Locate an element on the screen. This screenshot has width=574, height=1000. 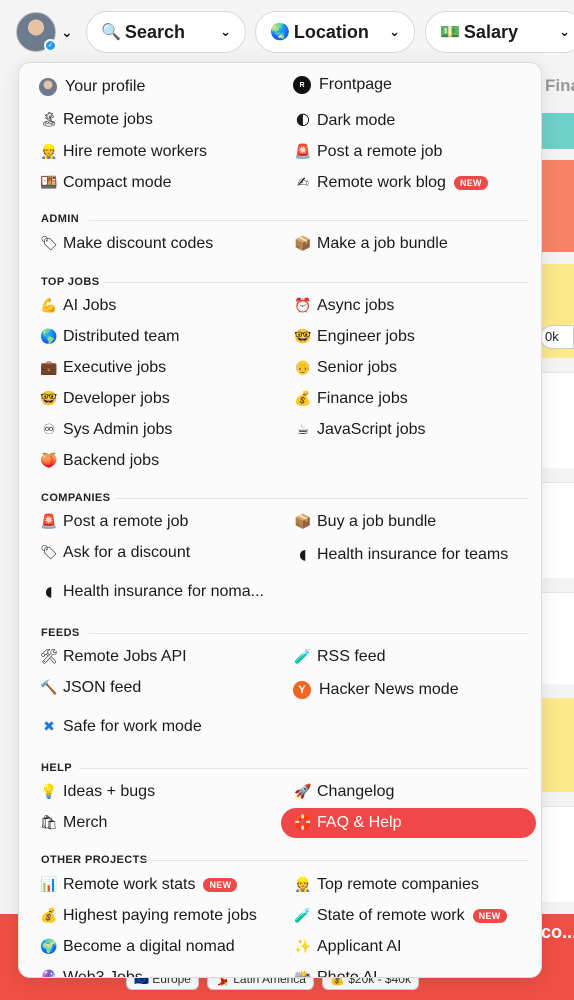
menu-item-label: Remote work stats is located at coordinates (129, 884).